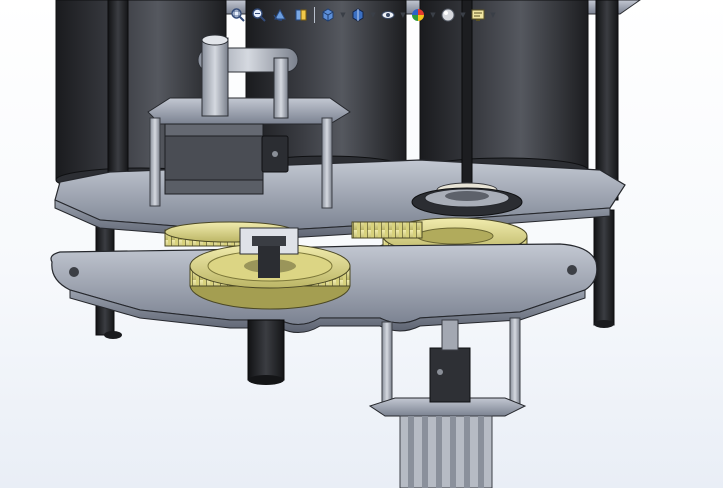 This screenshot has height=488, width=723. What do you see at coordinates (467, 202) in the screenshot?
I see `bearing-hub` at bounding box center [467, 202].